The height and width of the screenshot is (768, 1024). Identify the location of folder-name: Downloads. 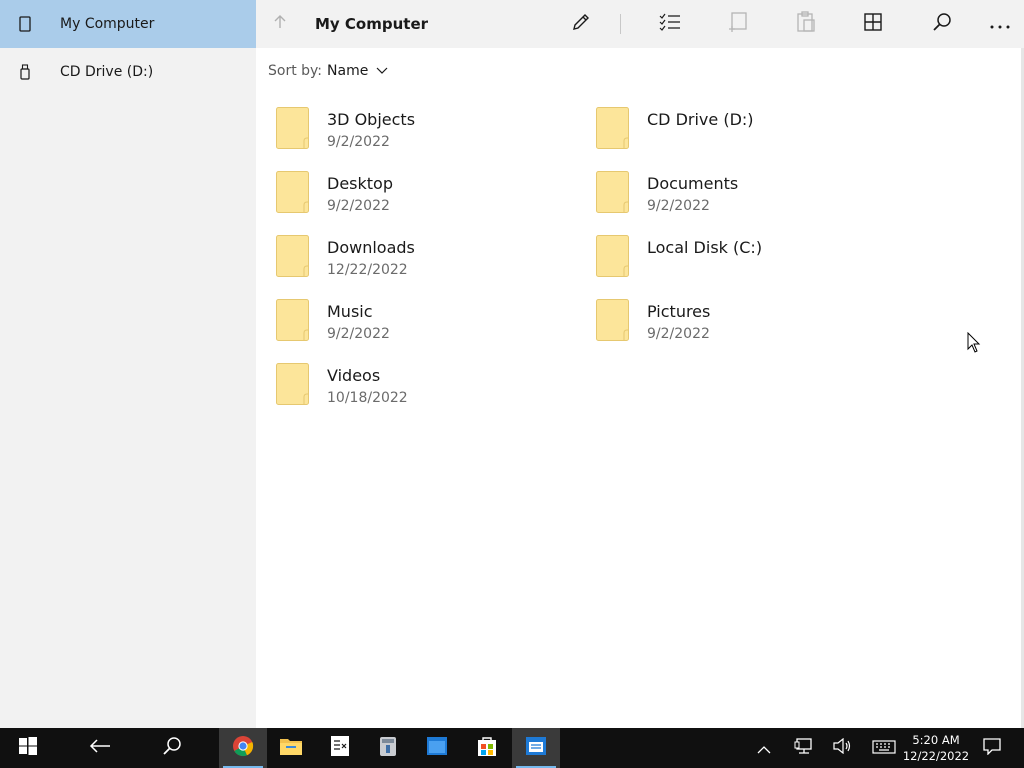
(371, 247).